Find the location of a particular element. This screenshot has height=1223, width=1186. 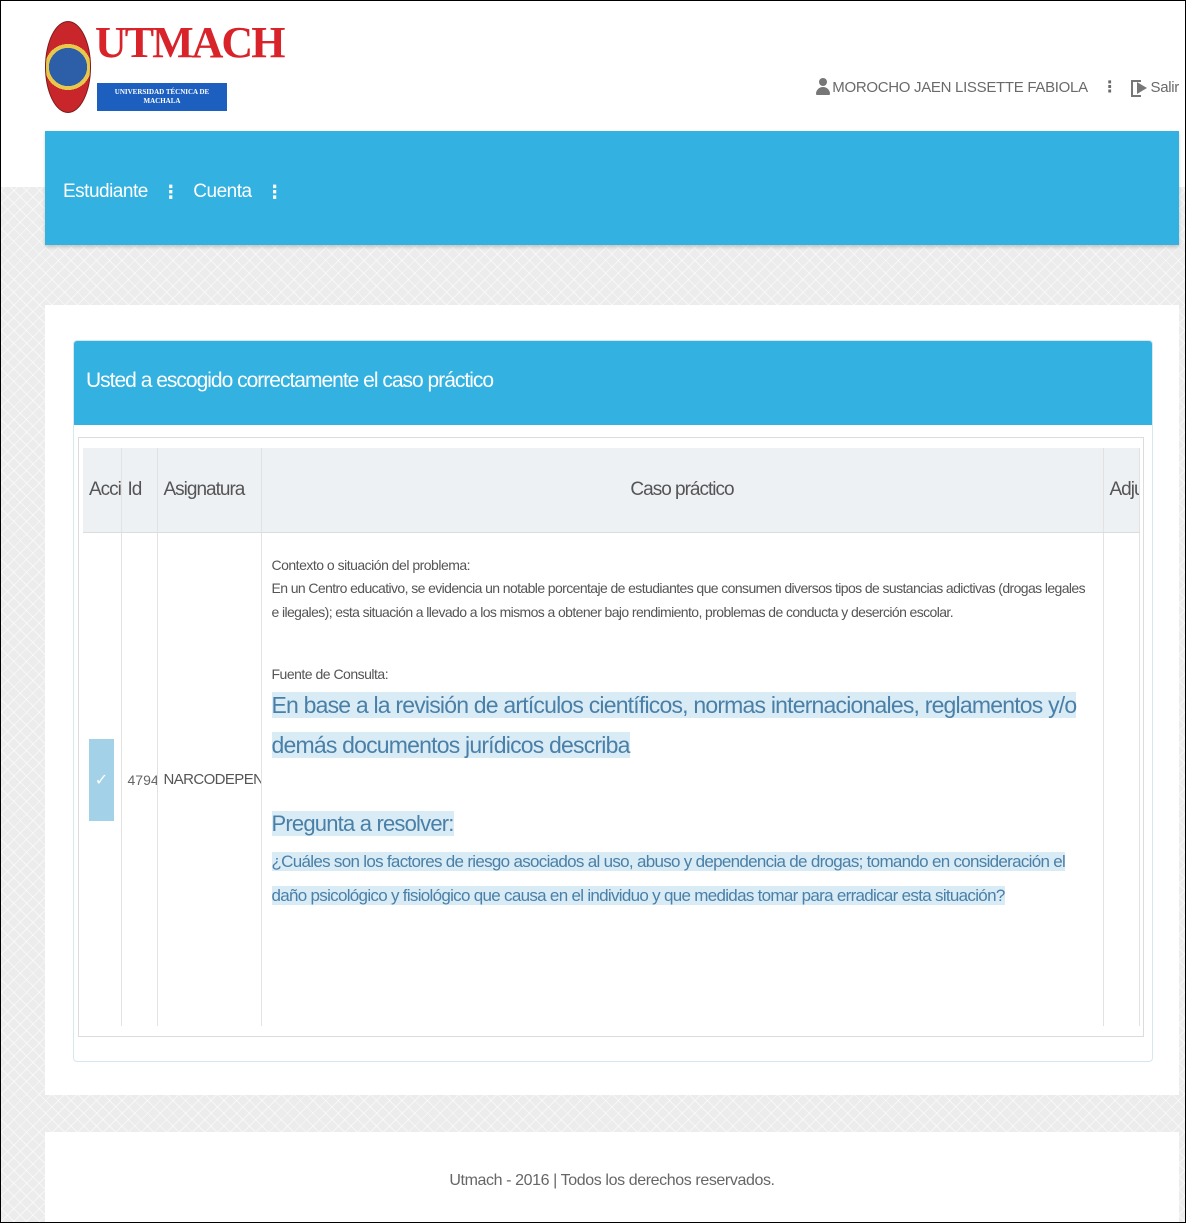

column-header-adjunto: Adju is located at coordinates (1121, 490).